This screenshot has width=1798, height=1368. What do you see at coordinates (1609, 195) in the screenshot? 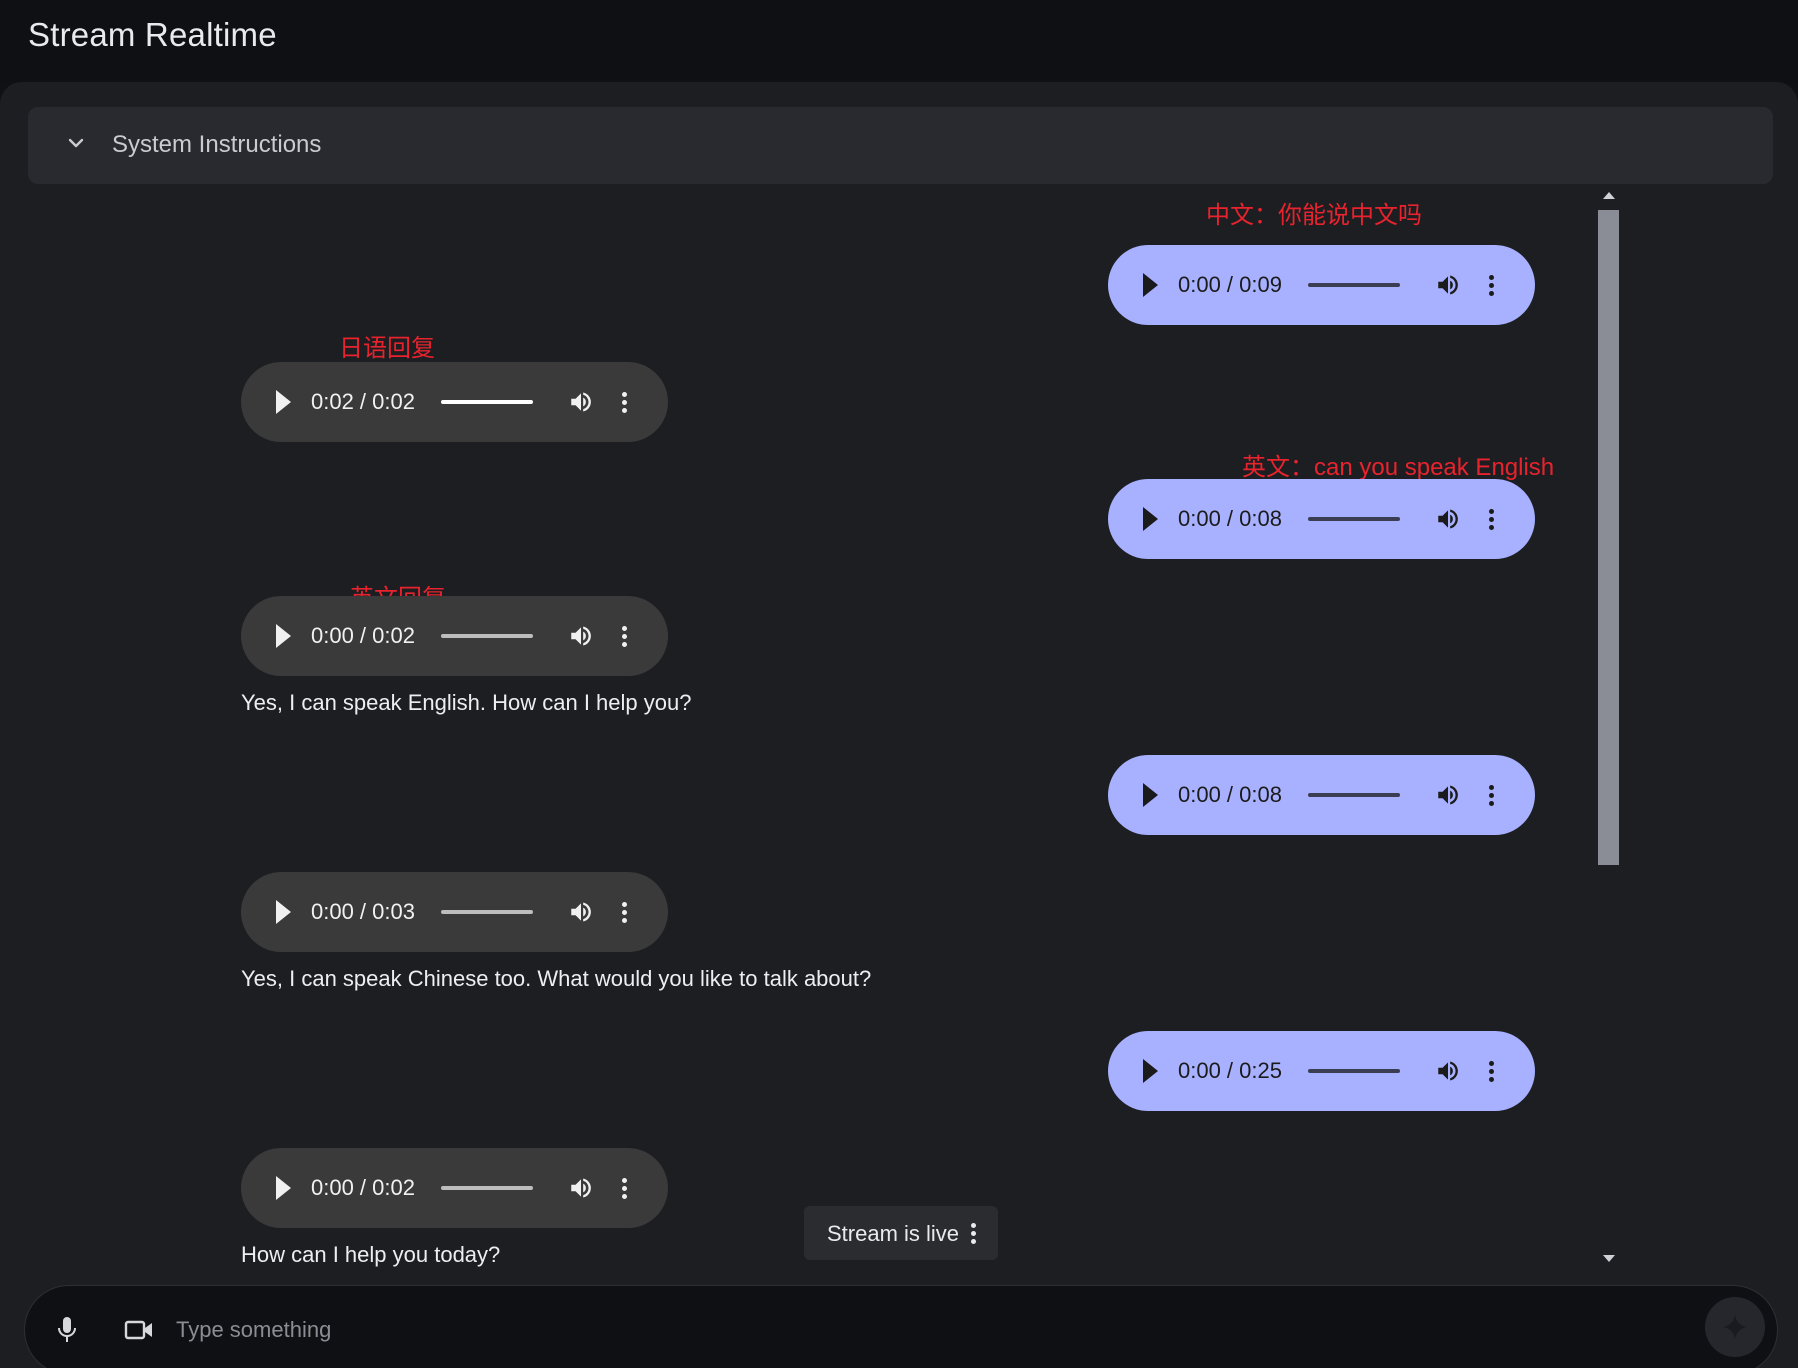
I see `scroll-up-arrow` at bounding box center [1609, 195].